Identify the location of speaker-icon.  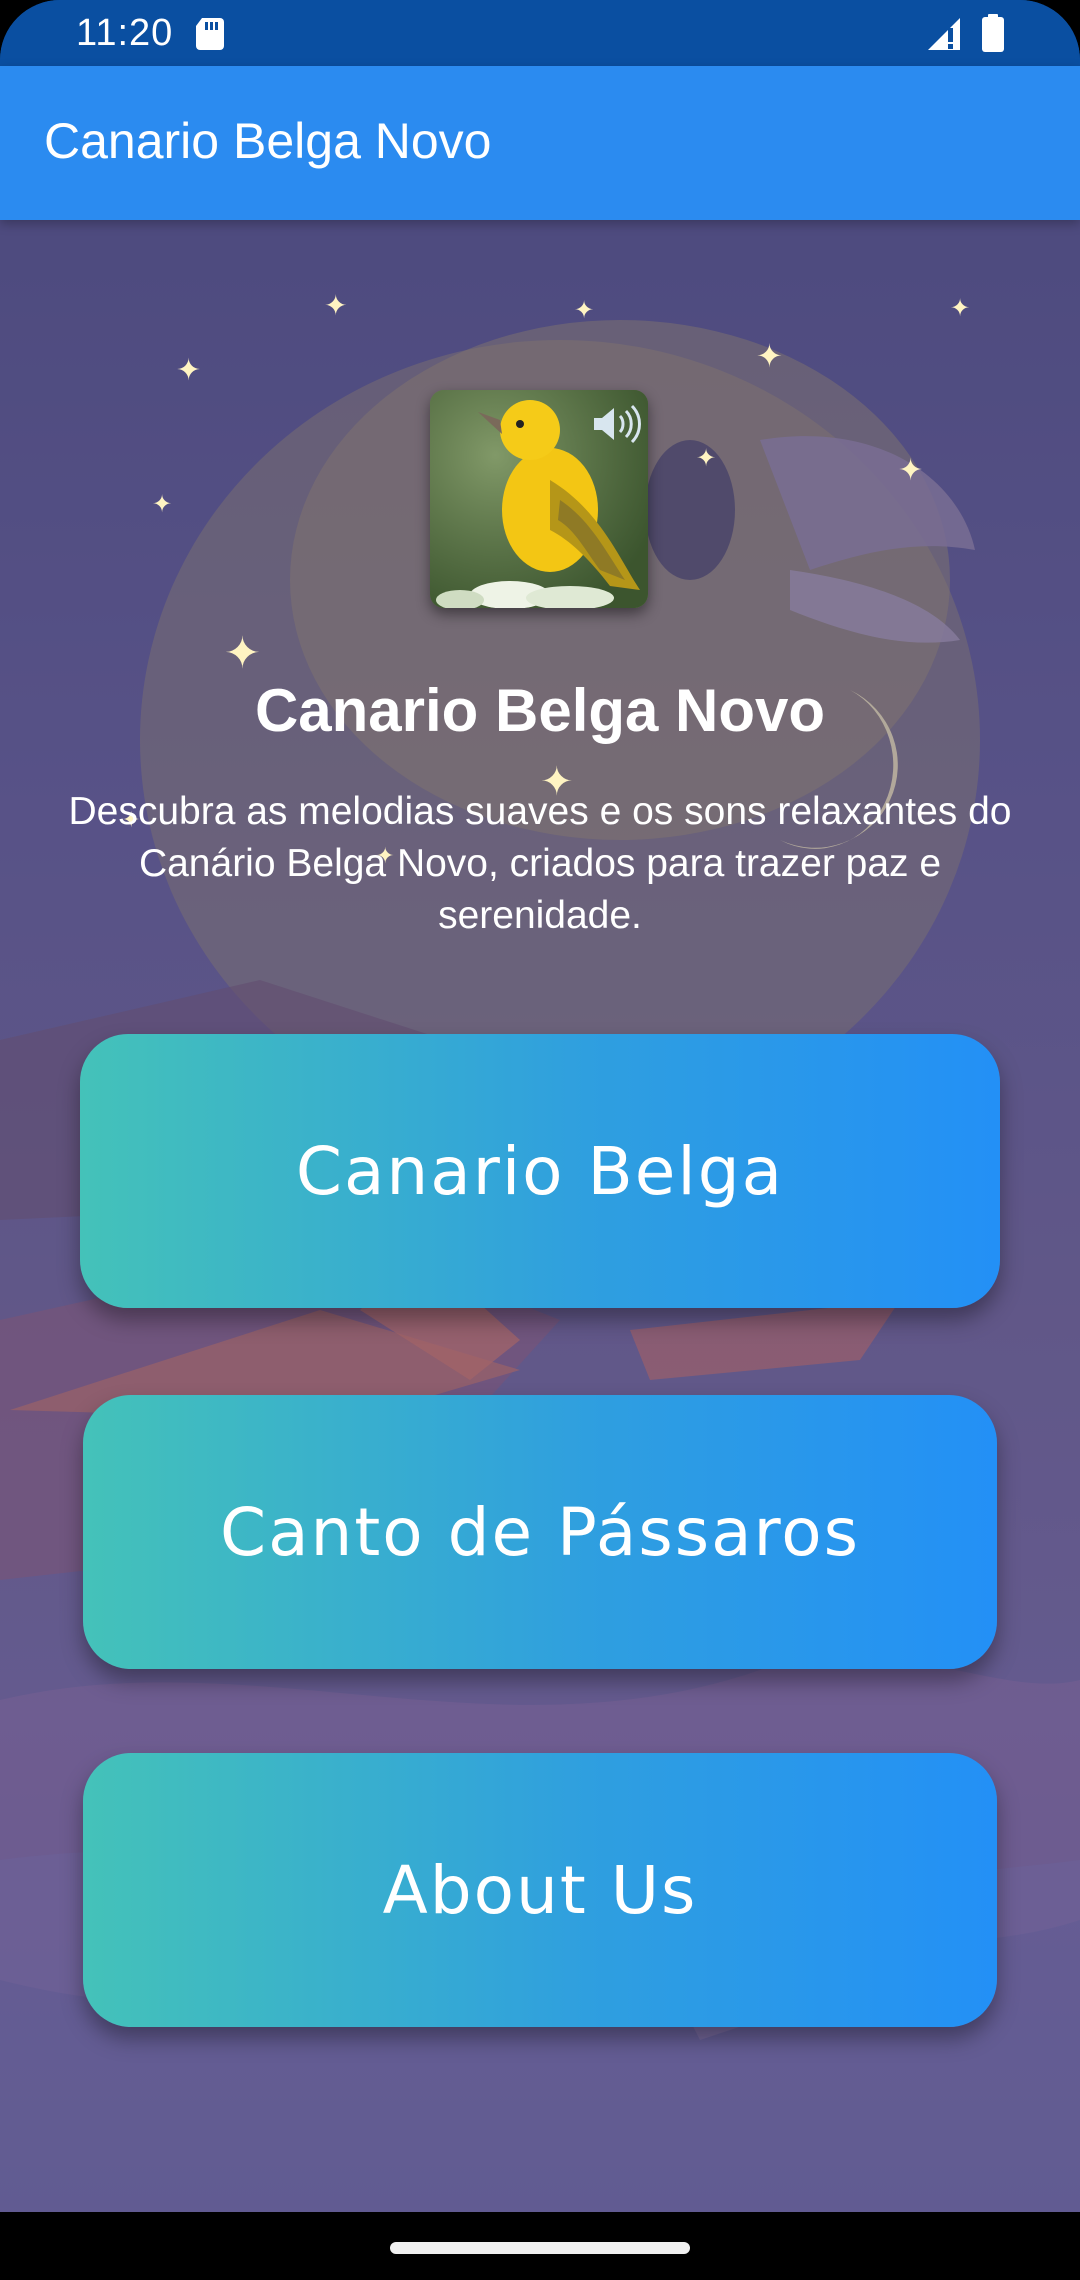
(617, 424).